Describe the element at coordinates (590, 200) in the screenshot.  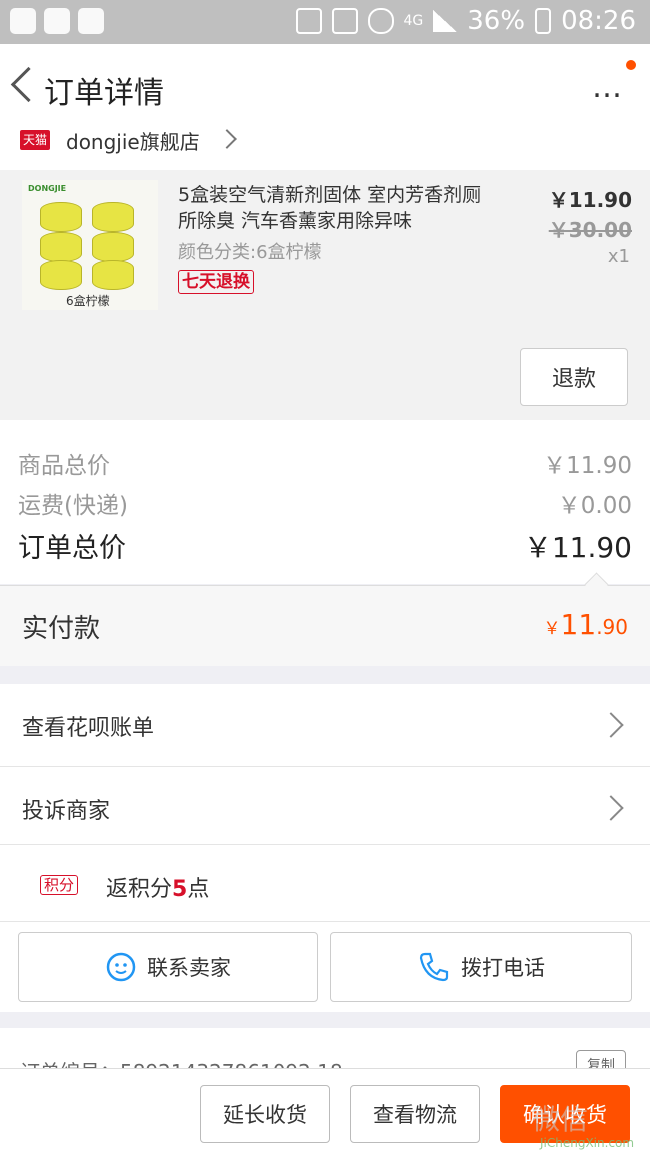
I see `product-price: ￥11.90` at that location.